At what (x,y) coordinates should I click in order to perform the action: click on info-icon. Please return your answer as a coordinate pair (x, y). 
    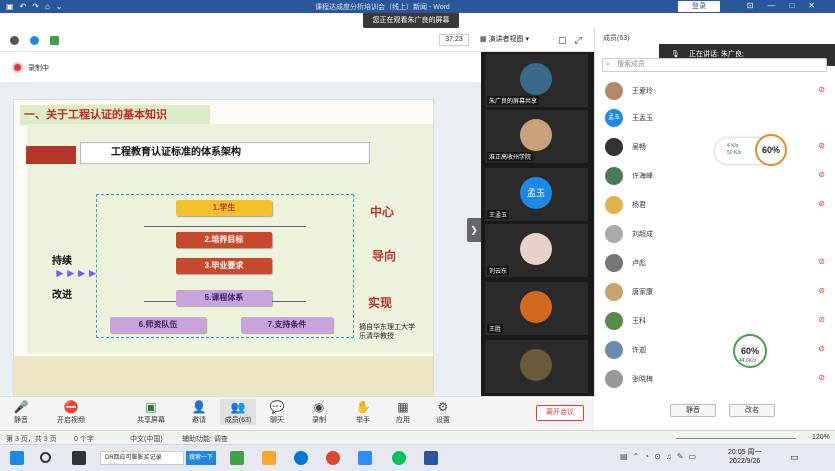
    Looking at the image, I should click on (14, 40).